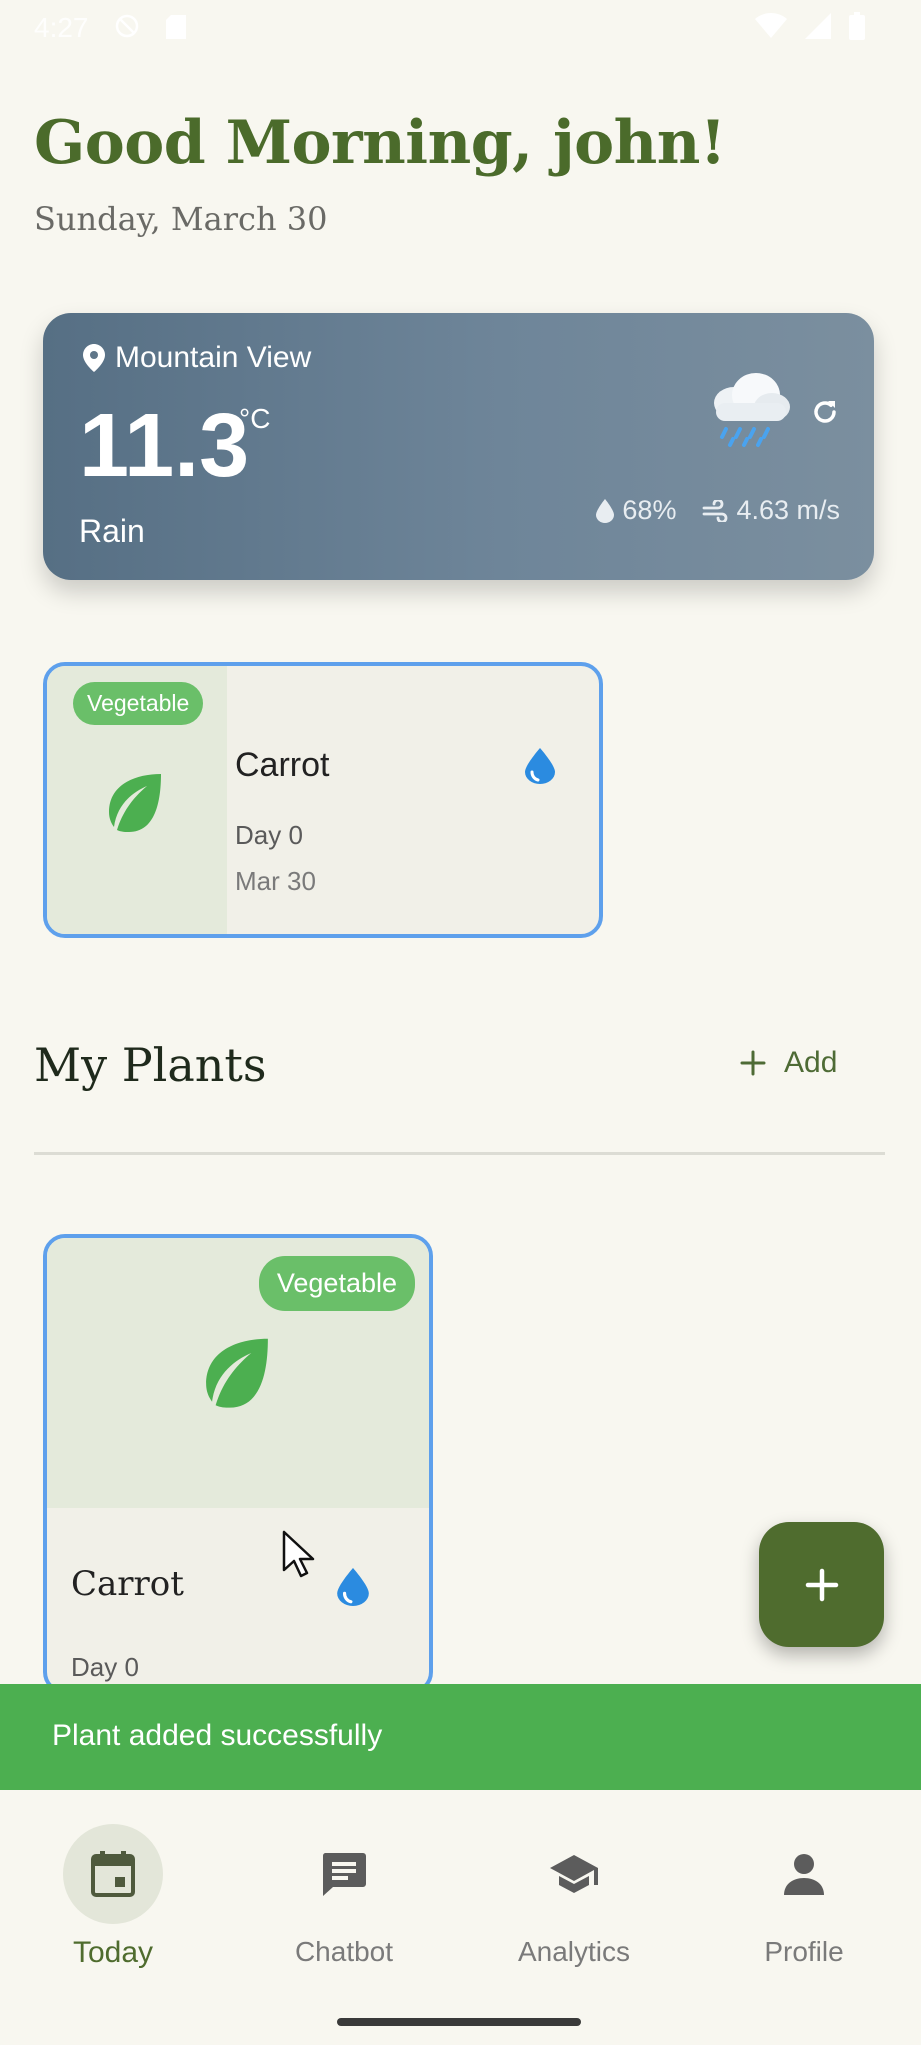  Describe the element at coordinates (460, 28) in the screenshot. I see `status-bar: 4:27` at that location.